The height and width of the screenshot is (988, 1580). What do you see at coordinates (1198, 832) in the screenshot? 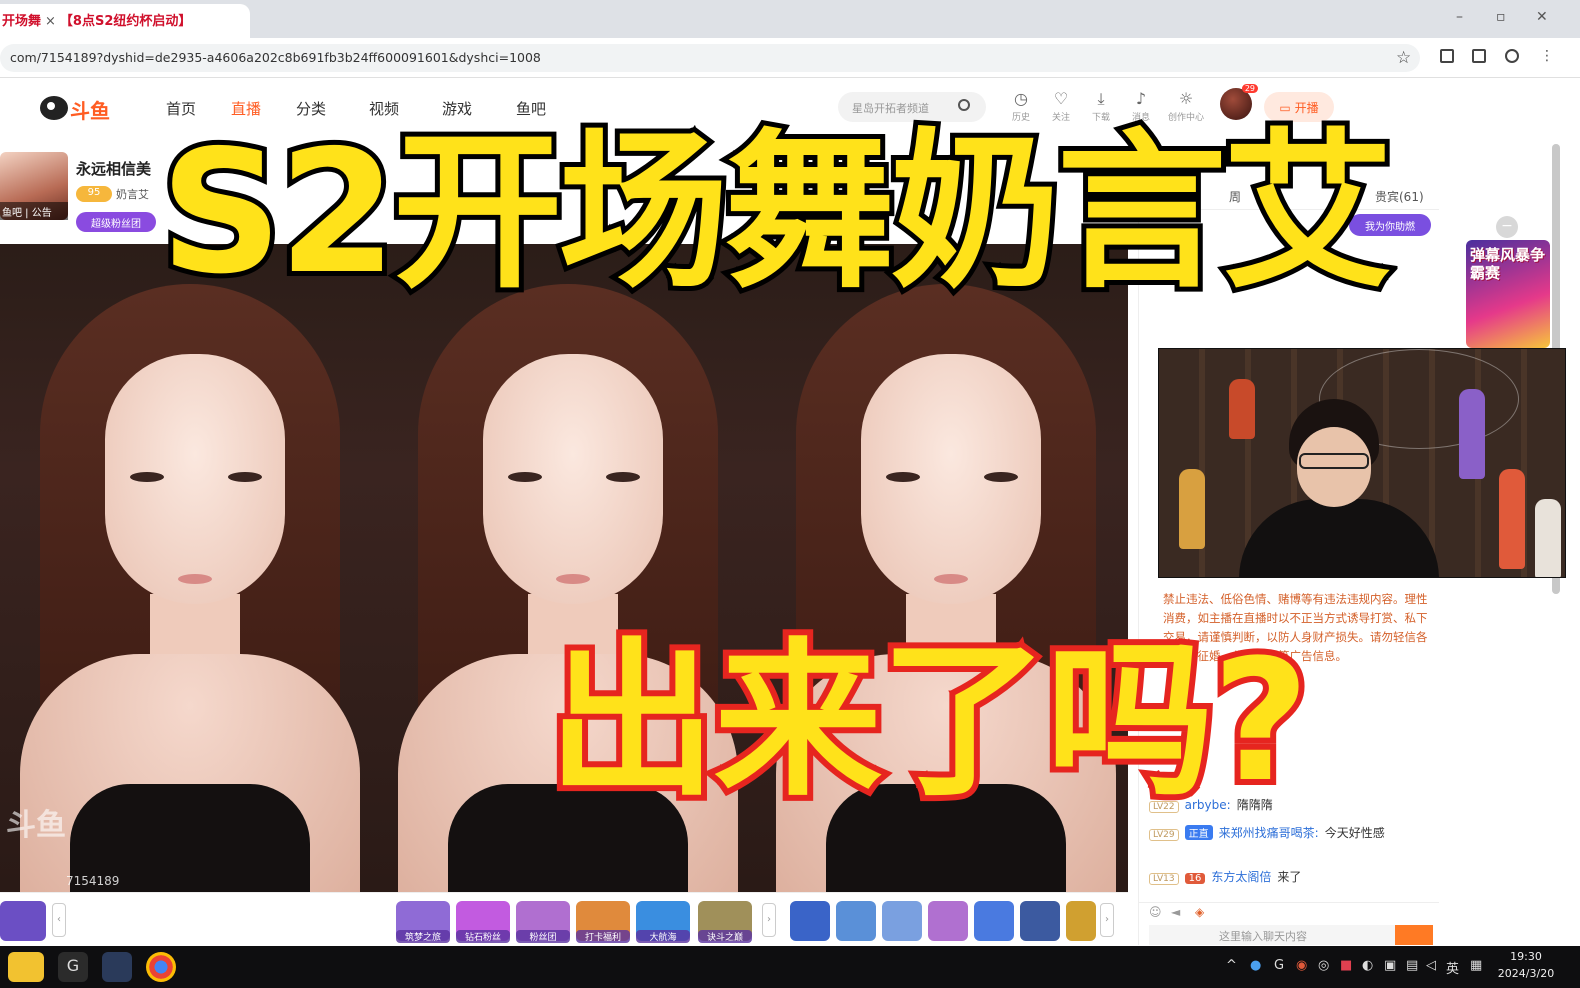
I see `fans-badge: 正直` at bounding box center [1198, 832].